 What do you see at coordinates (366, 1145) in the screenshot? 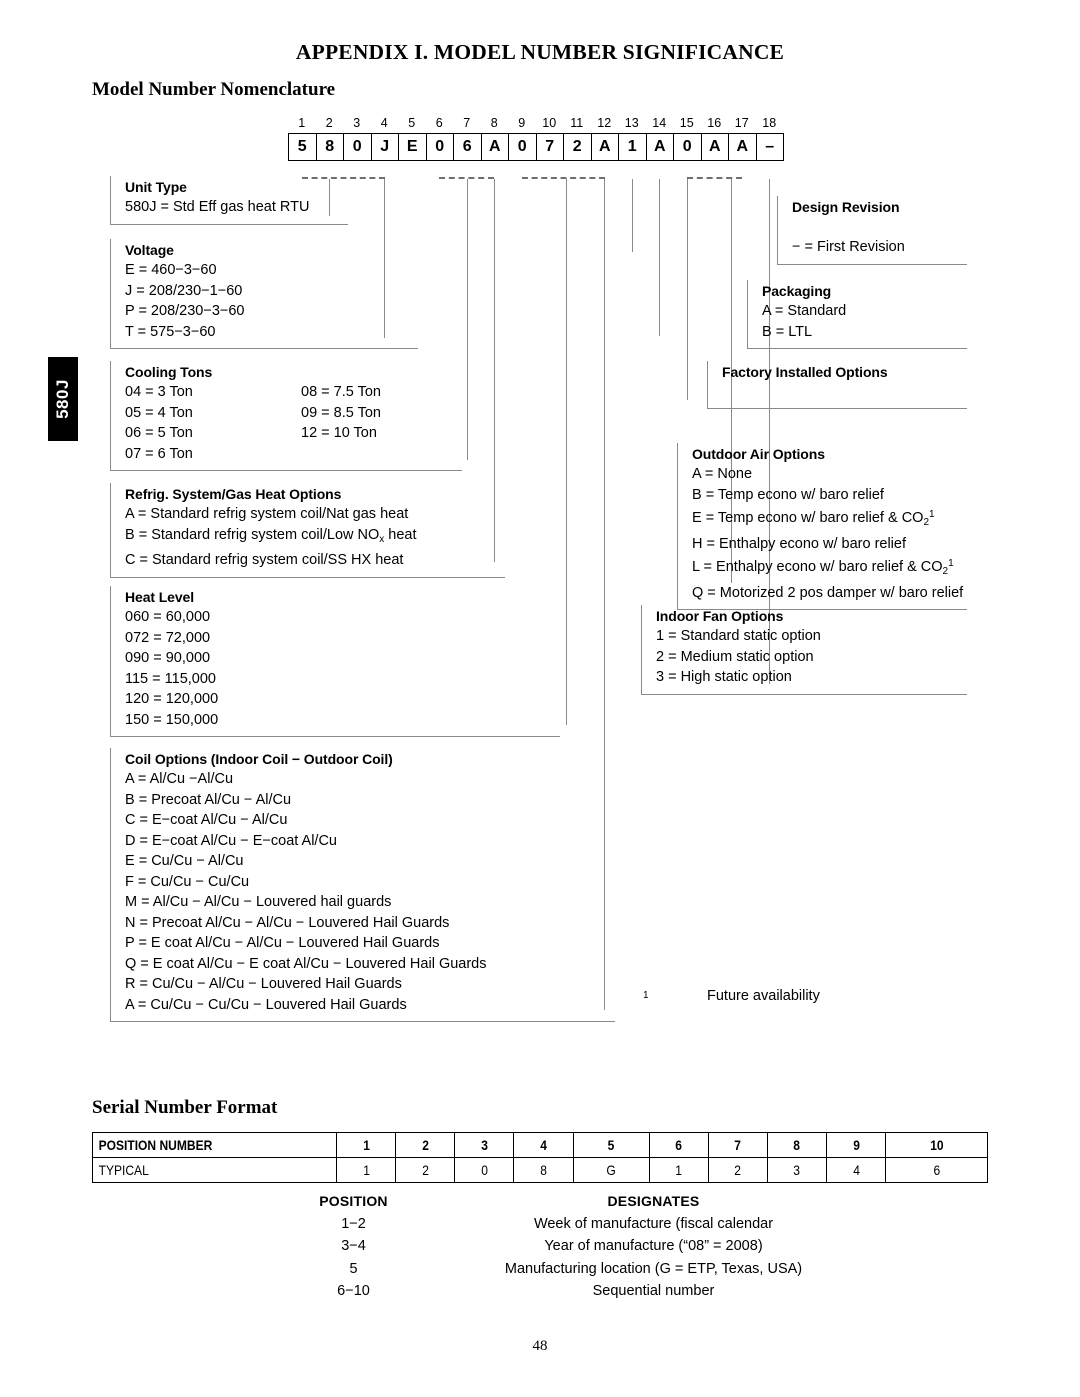
I see `position-number-cell: 1` at bounding box center [366, 1145].